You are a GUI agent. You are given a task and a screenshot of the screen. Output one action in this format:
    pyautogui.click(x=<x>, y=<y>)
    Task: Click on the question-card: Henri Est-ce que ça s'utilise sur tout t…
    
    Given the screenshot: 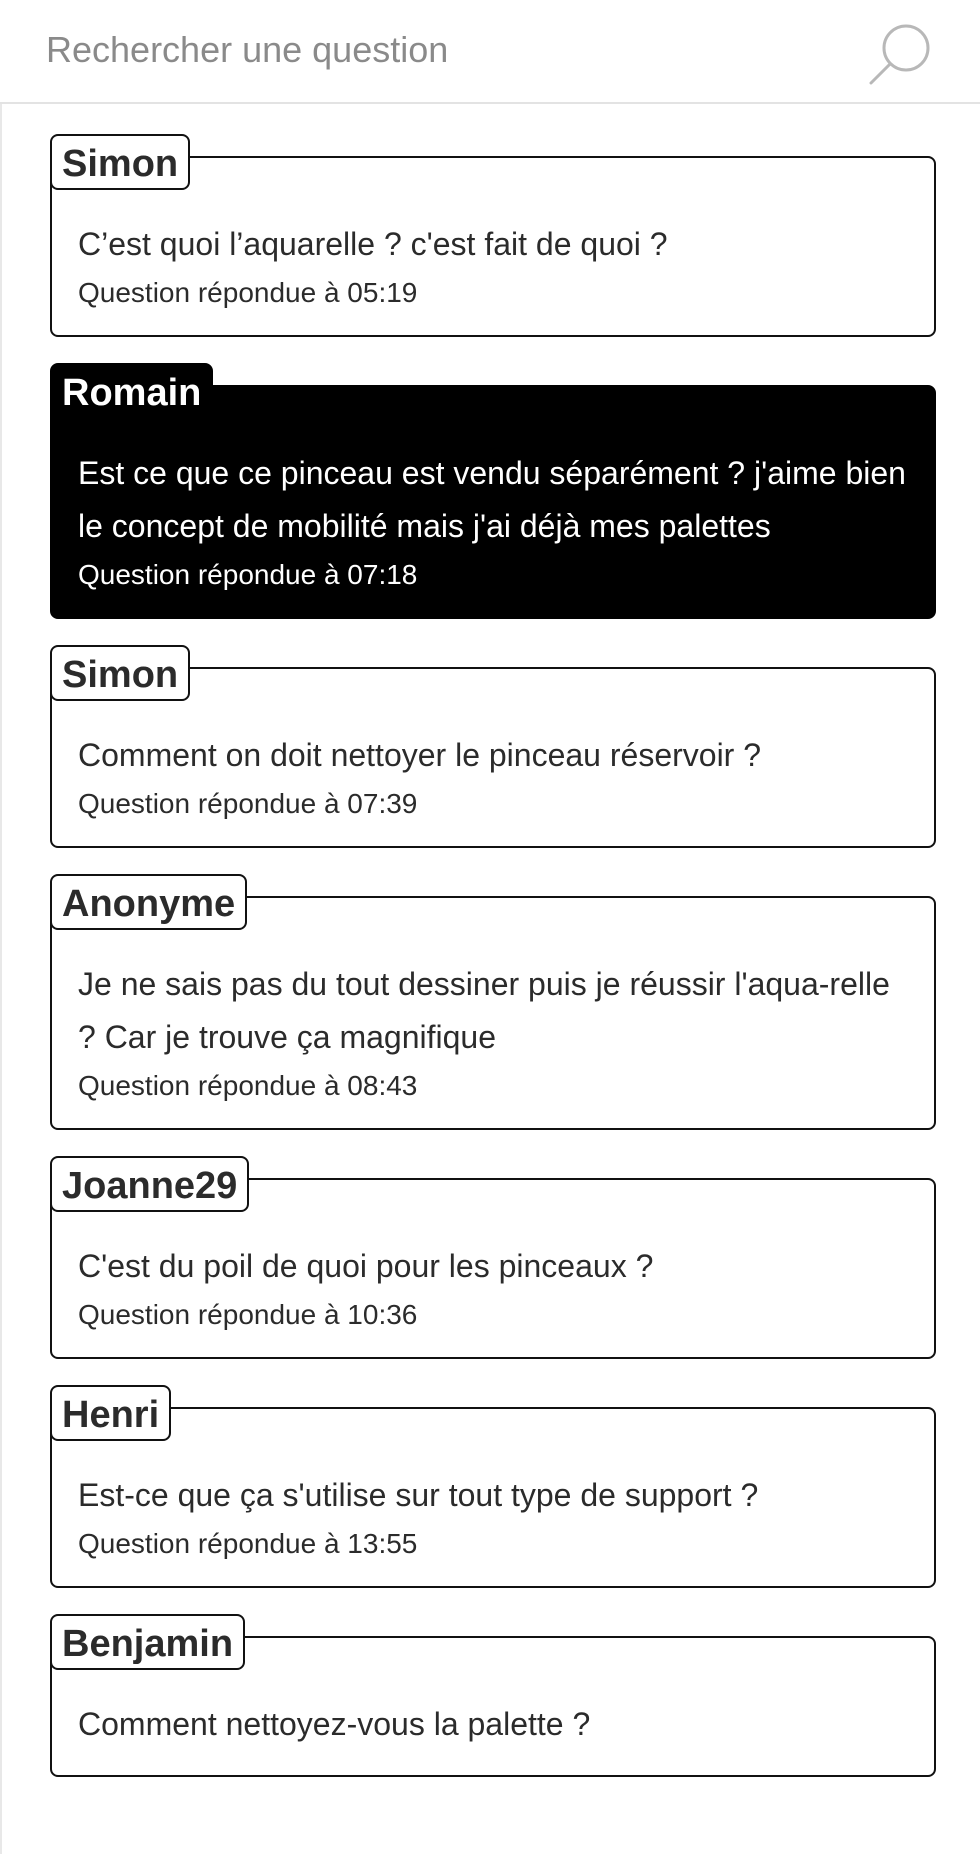 What is the action you would take?
    pyautogui.click(x=493, y=1486)
    